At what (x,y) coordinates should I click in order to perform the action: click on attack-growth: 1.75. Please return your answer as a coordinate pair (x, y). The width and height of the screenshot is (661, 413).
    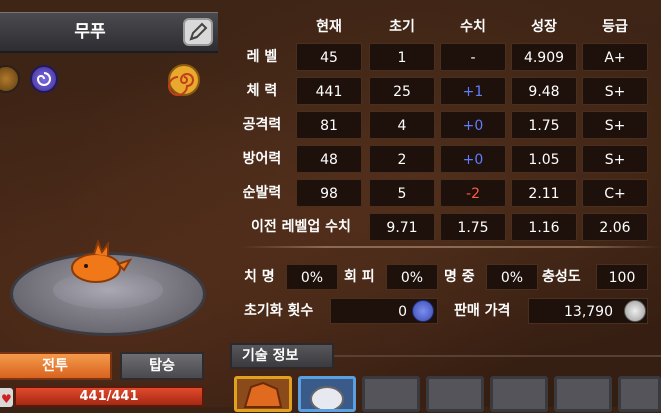
    Looking at the image, I should click on (544, 125).